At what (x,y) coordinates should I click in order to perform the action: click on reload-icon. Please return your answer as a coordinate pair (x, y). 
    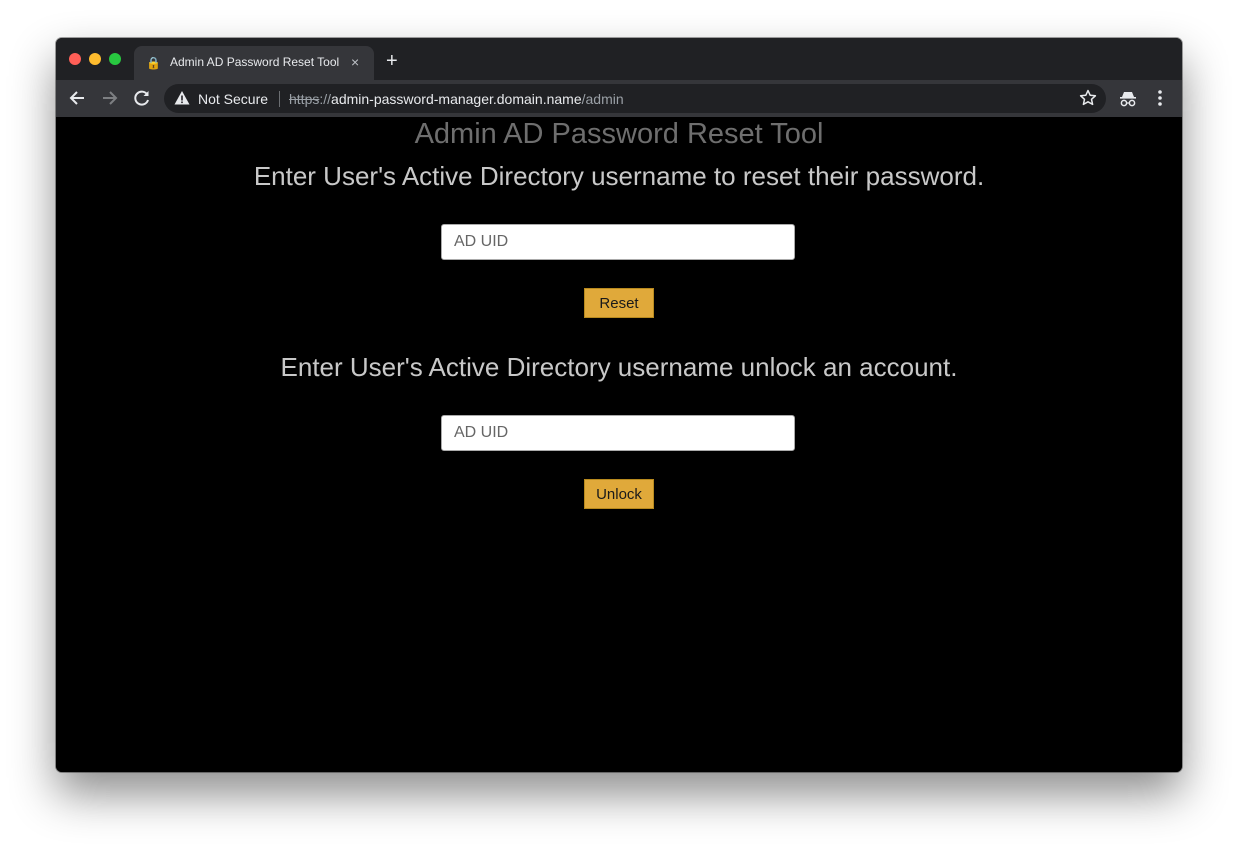
    Looking at the image, I should click on (142, 98).